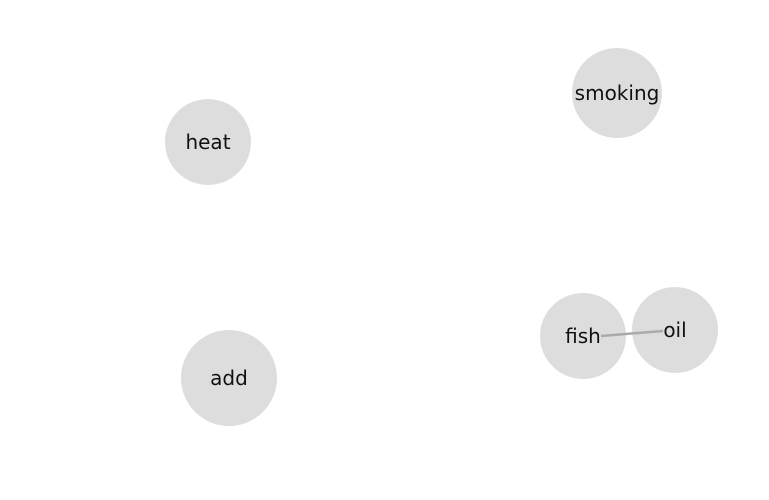 This screenshot has height=500, width=769. Describe the element at coordinates (583, 336) in the screenshot. I see `node-label-fish: fish` at that location.